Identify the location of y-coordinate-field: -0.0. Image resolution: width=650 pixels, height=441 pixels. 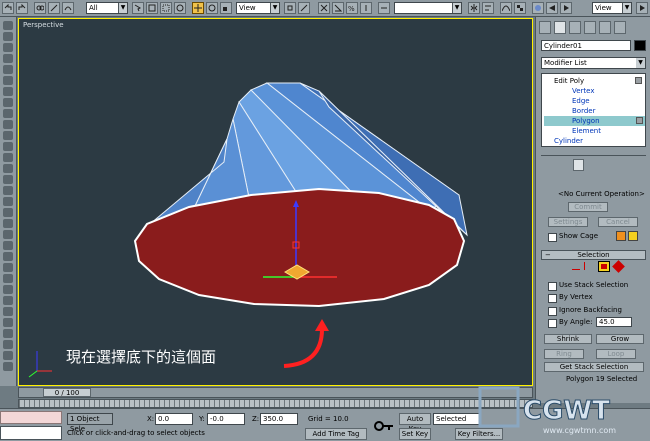
(226, 419).